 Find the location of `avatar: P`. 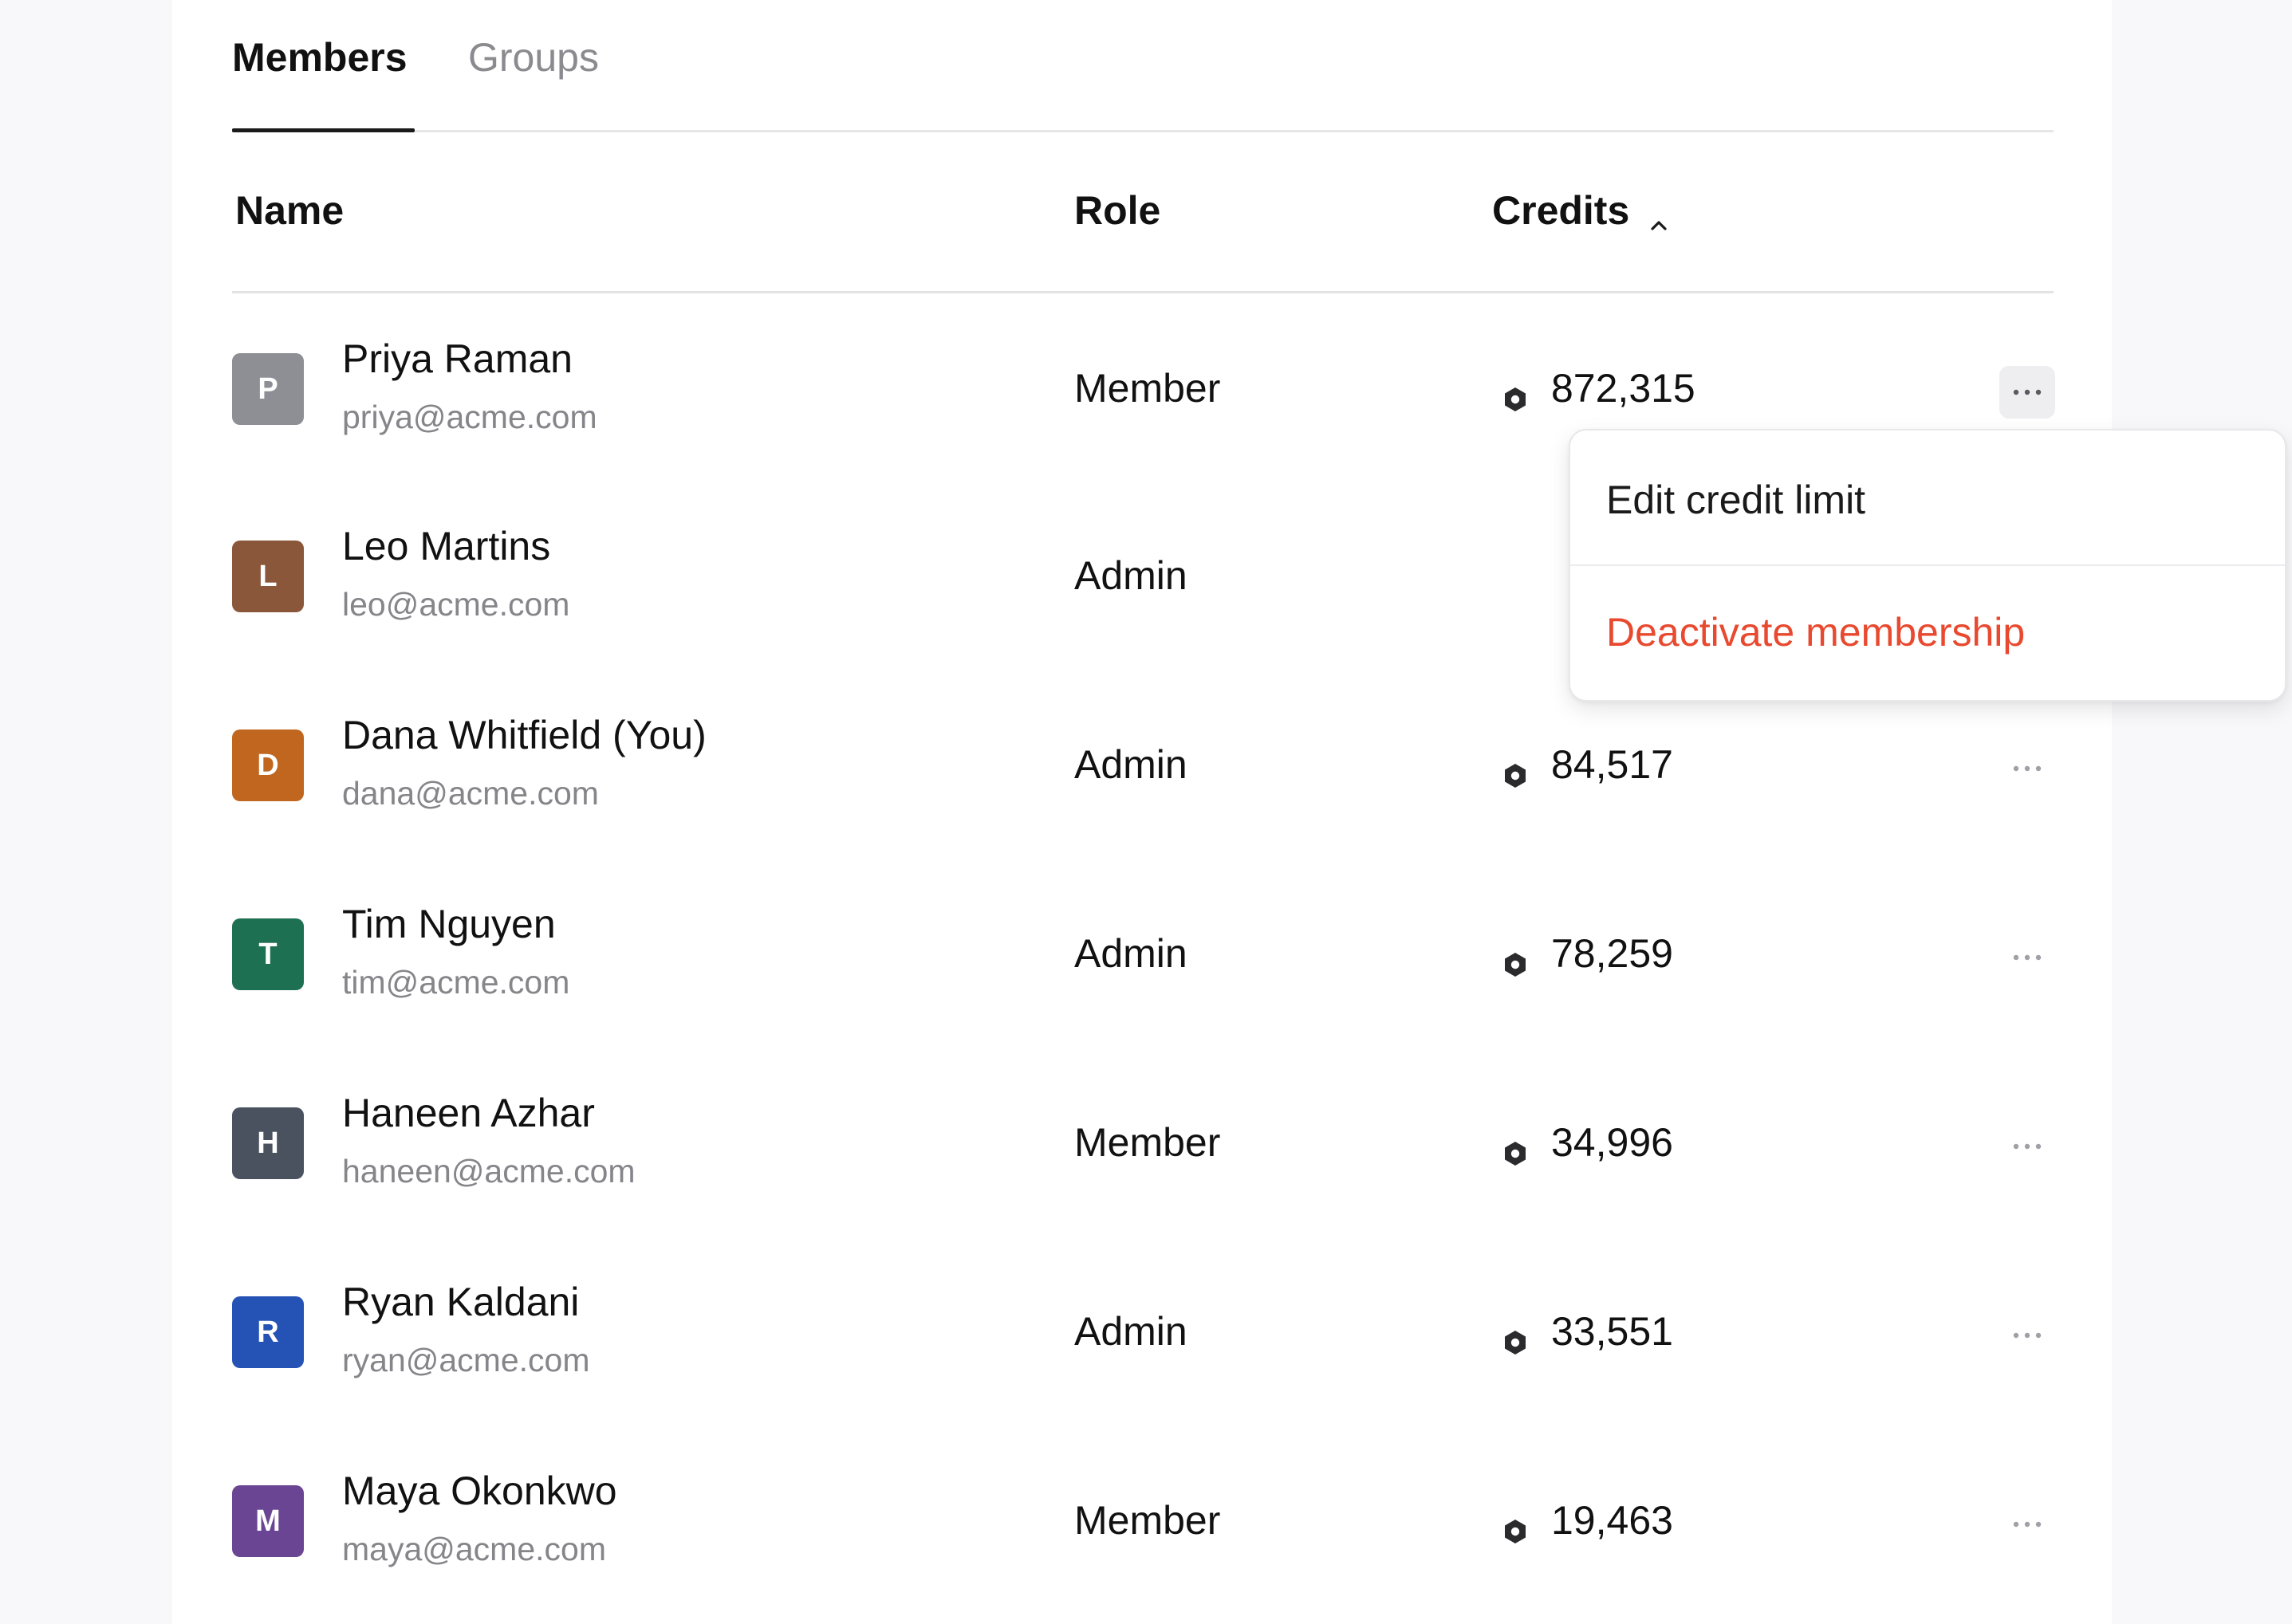

avatar: P is located at coordinates (268, 389).